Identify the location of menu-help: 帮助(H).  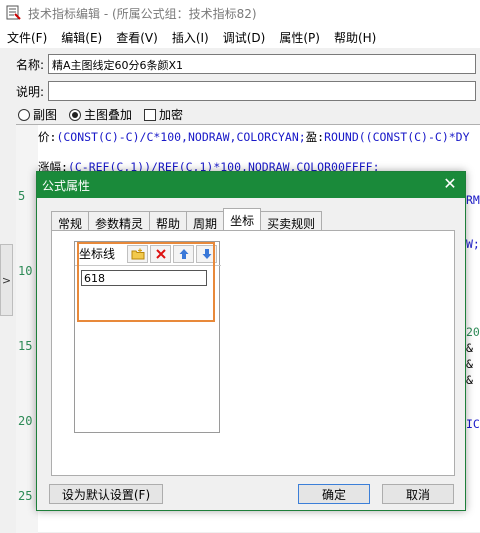
(355, 37).